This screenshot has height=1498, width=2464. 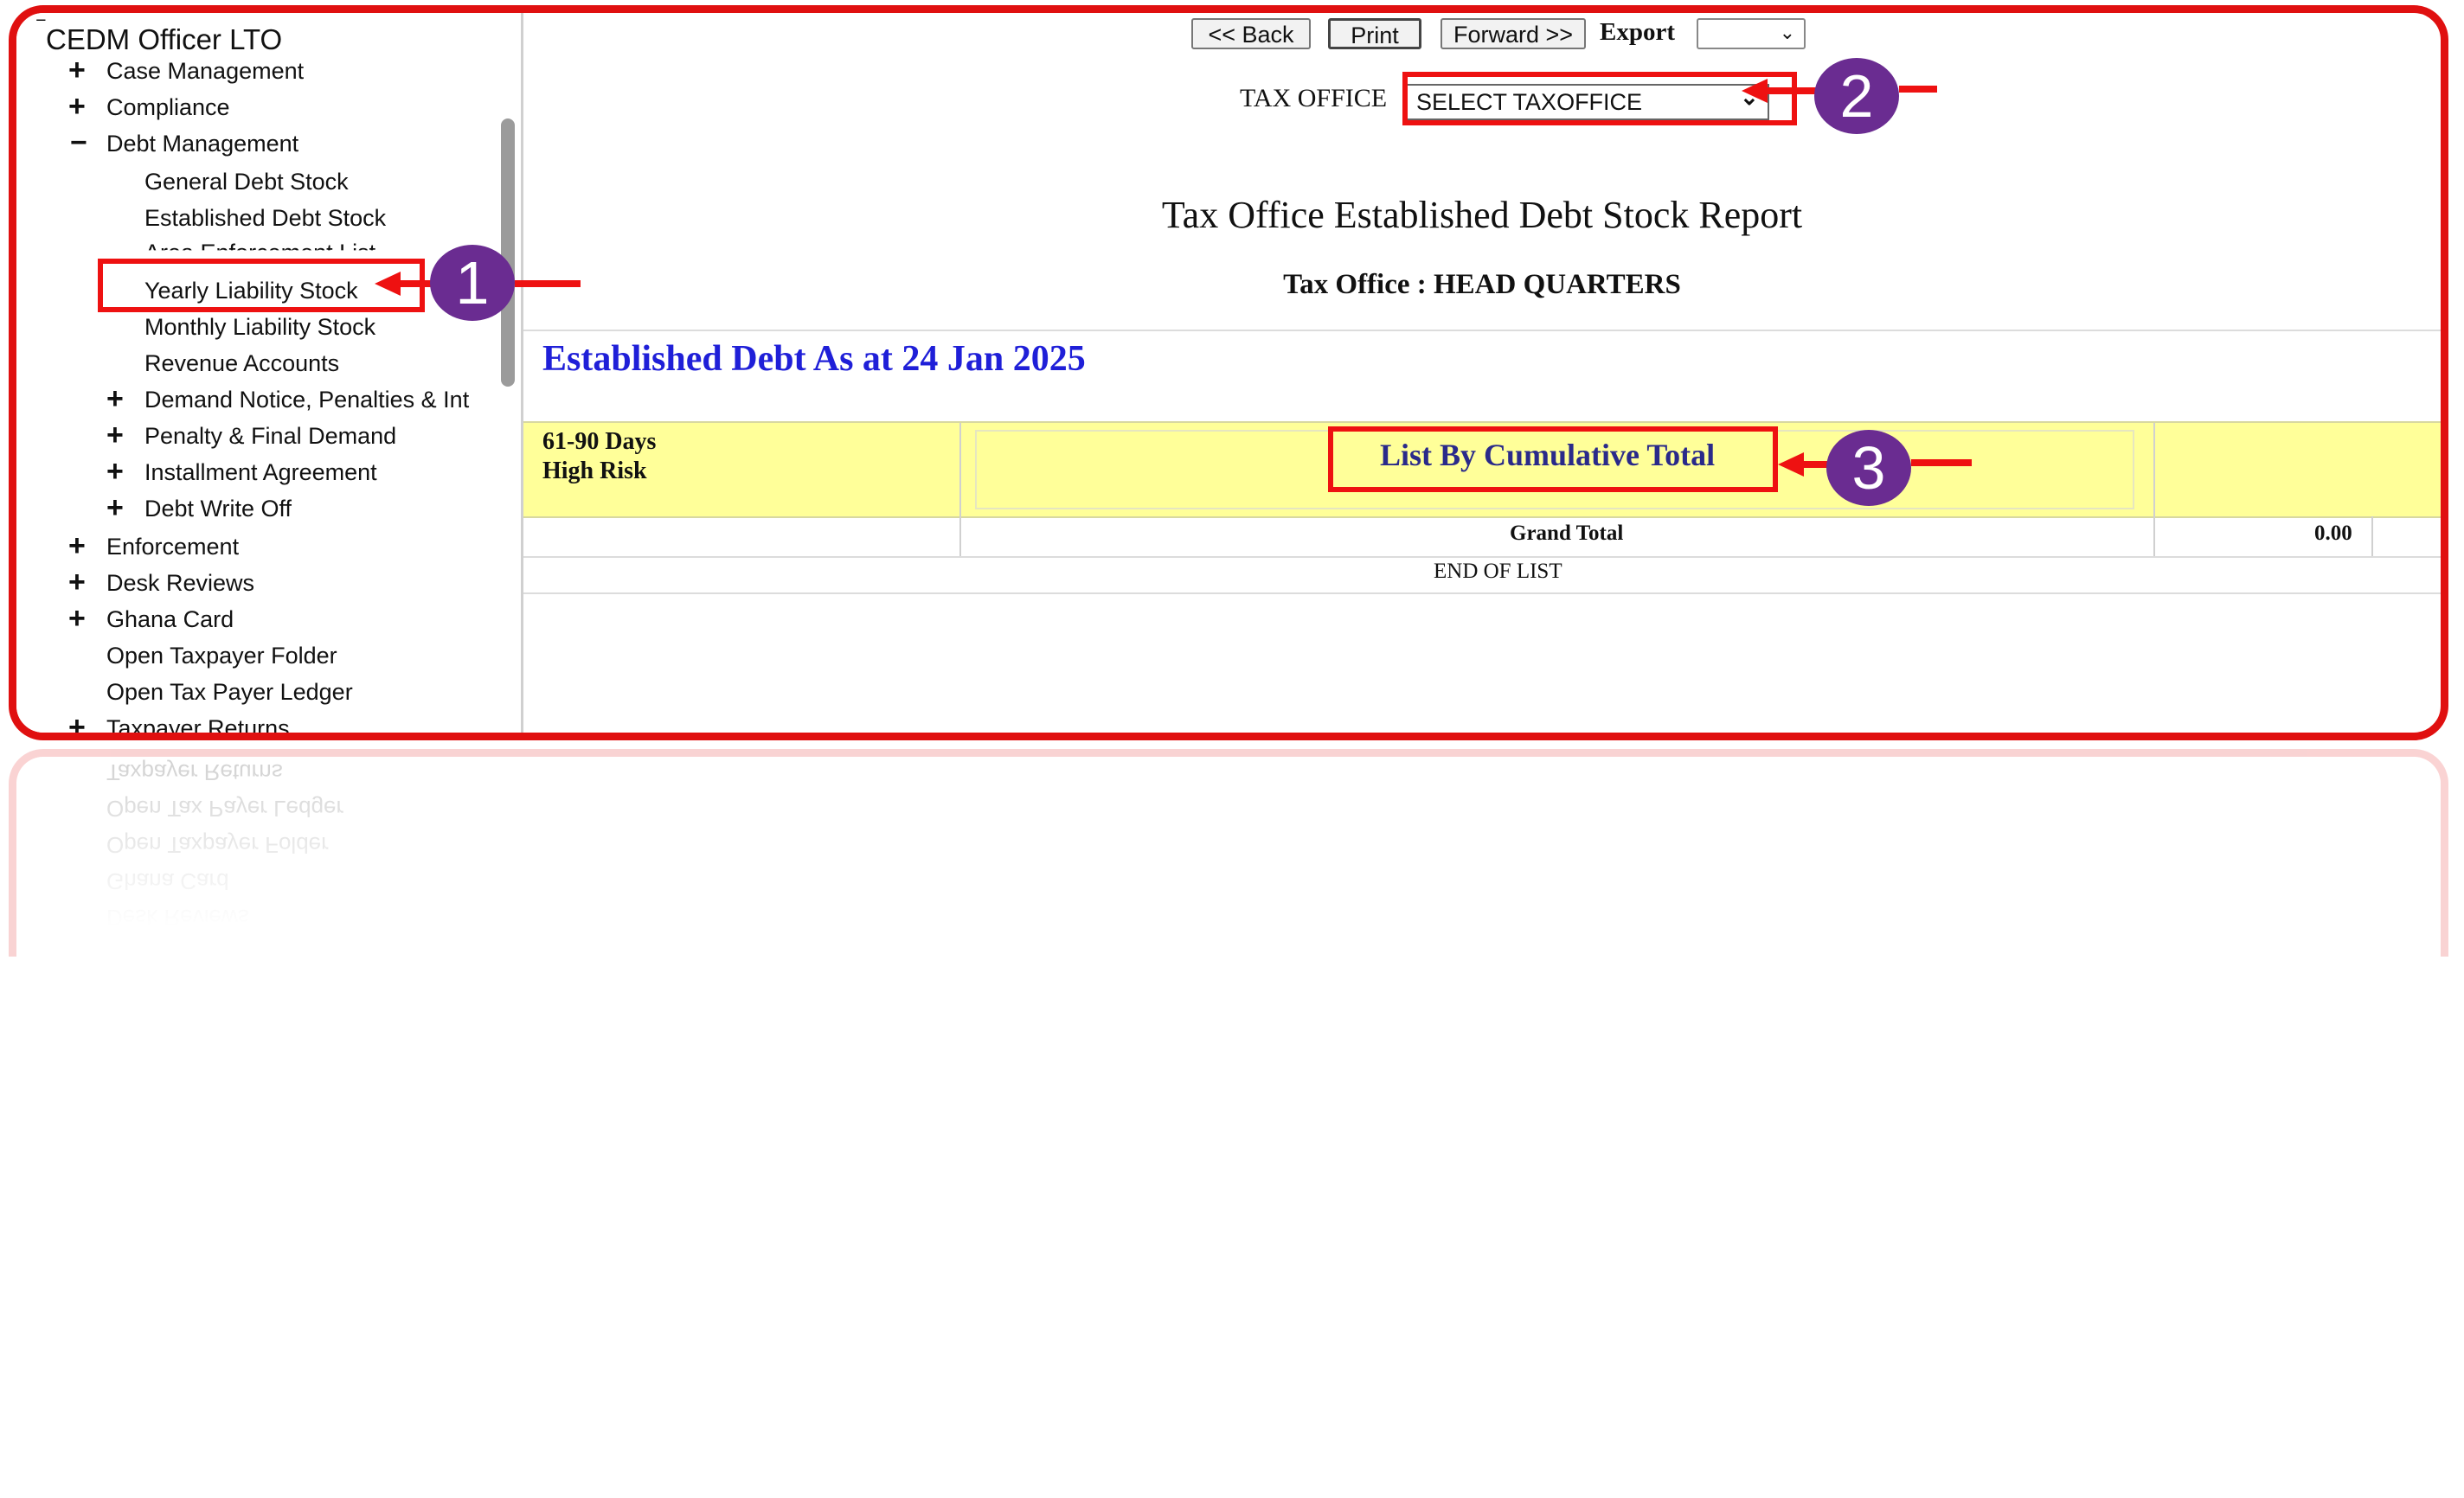 I want to click on sidebar-item-demand-notice: Demand Notice, Penalties & Int, so click(x=306, y=400).